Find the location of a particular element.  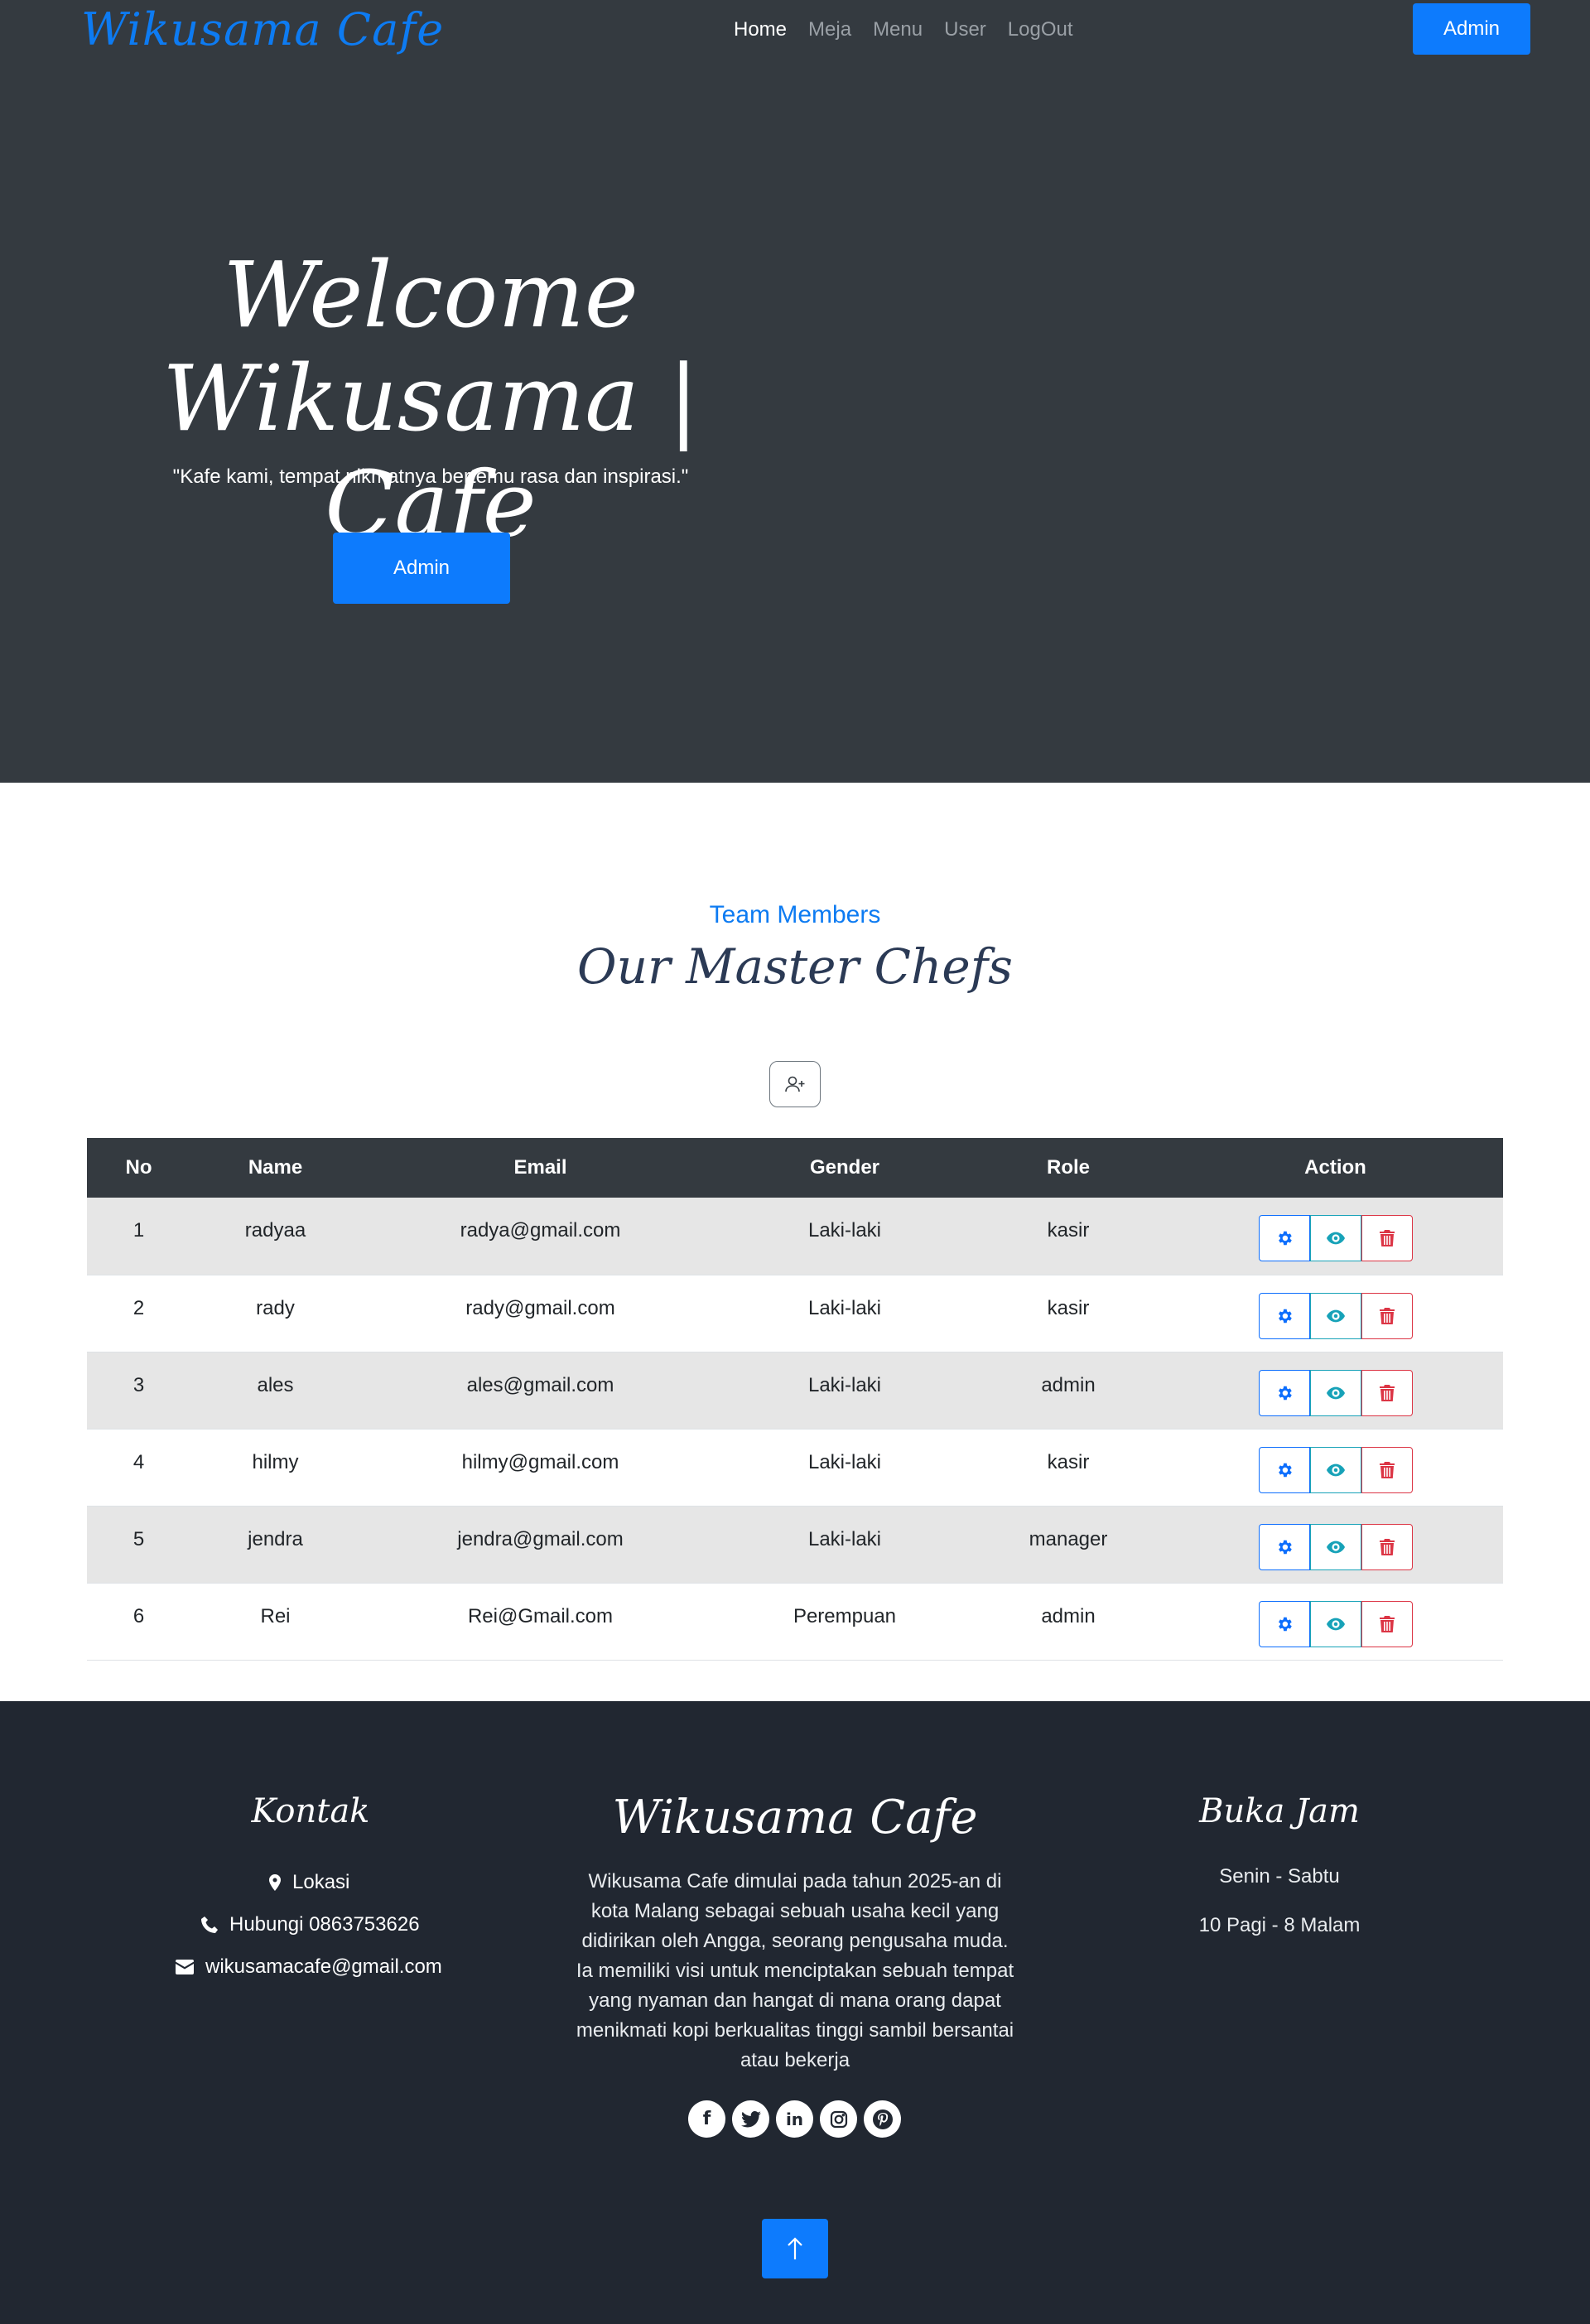

open-days: Senin - Sabtu is located at coordinates (1279, 1877).